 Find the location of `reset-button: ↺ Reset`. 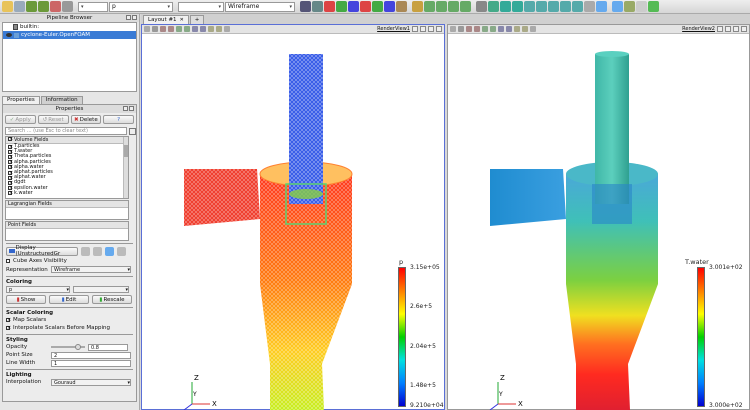

reset-button: ↺ Reset is located at coordinates (53, 119).